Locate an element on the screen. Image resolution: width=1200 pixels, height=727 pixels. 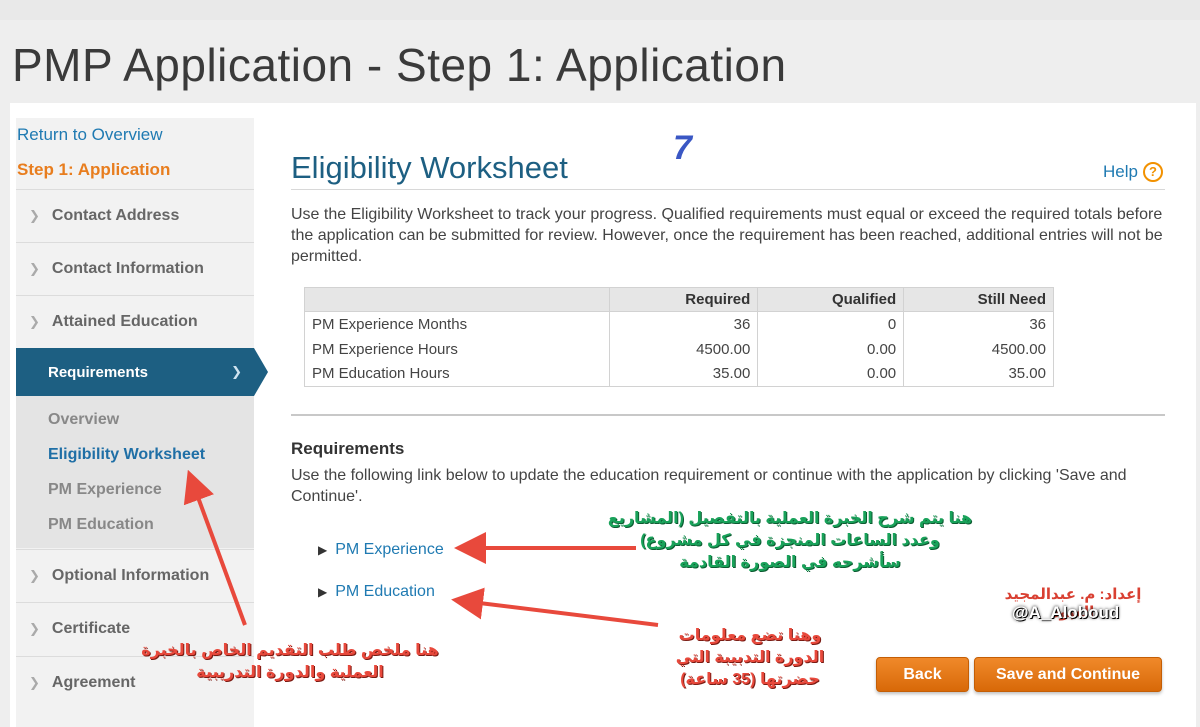
sidebar-item-attained-education: ❯ Attained Education is located at coordinates (135, 321).